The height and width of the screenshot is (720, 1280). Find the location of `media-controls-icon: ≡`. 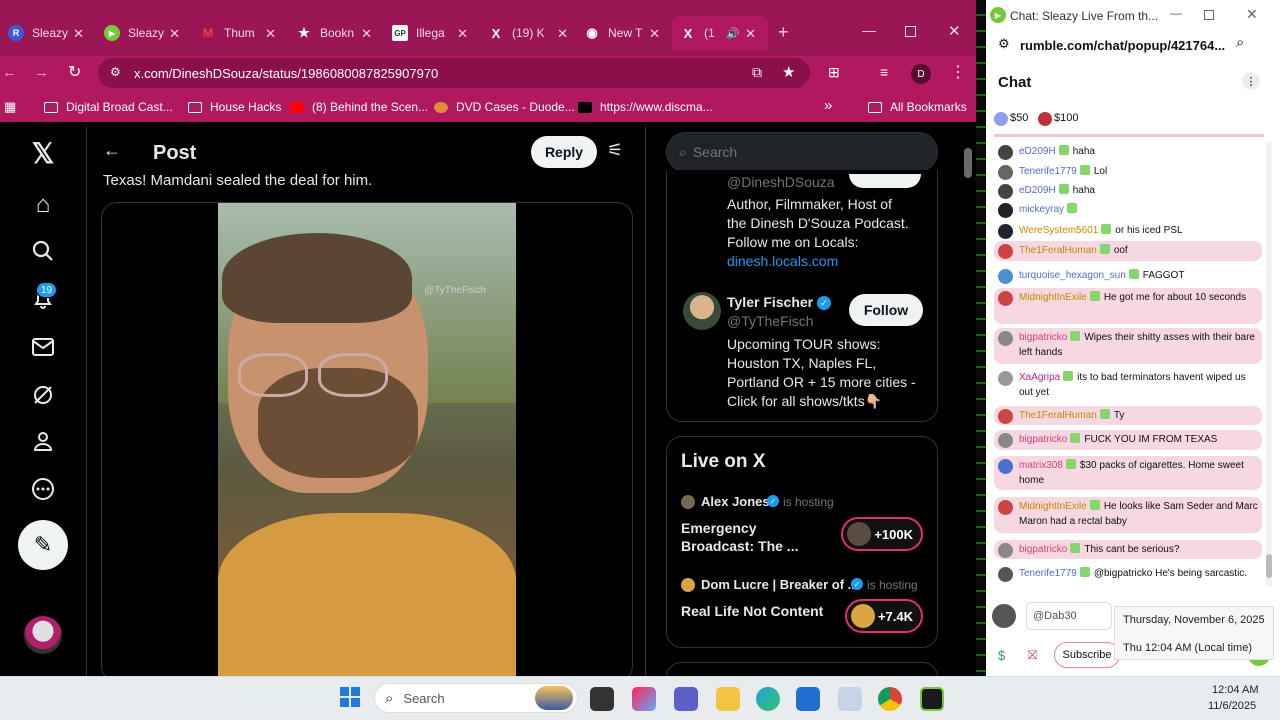

media-controls-icon: ≡ is located at coordinates (884, 72).